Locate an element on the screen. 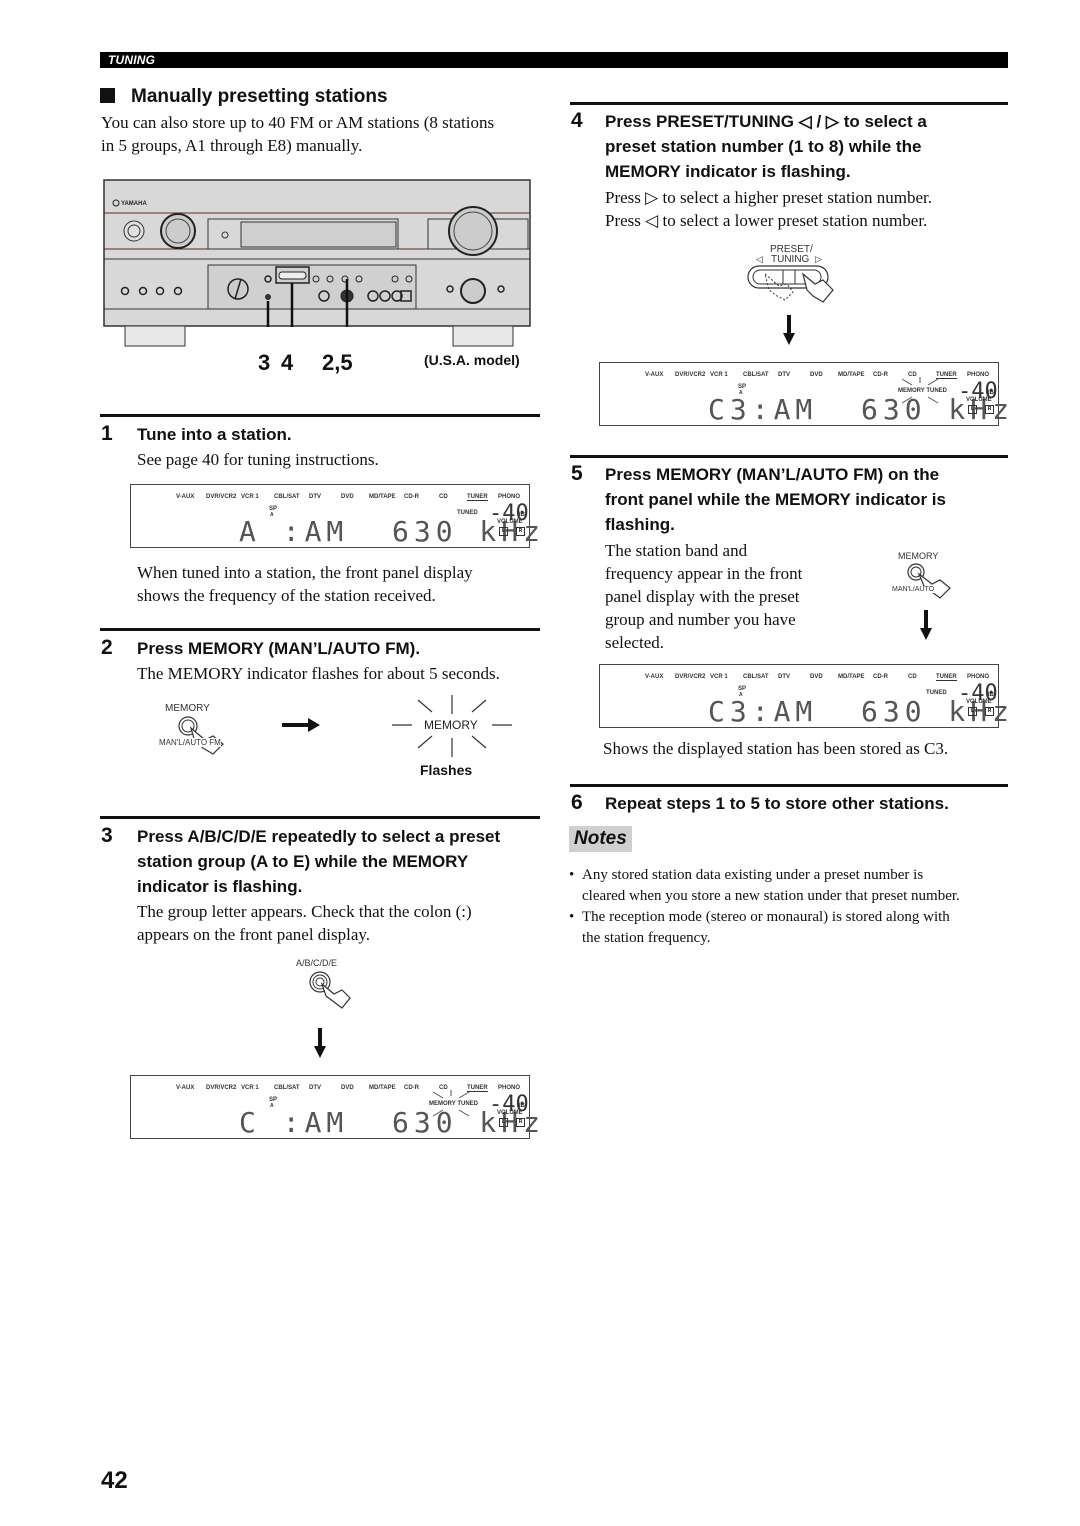 This screenshot has width=1080, height=1526. right-arrow-icon is located at coordinates (301, 725).